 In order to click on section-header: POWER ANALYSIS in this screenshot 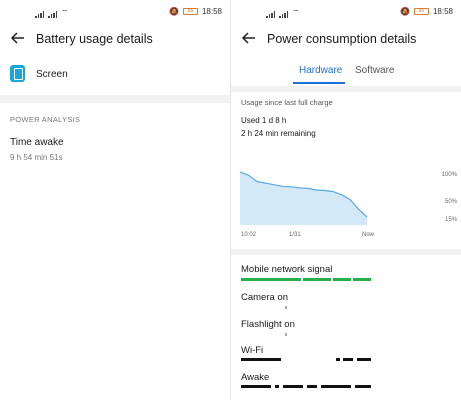, I will do `click(45, 119)`.